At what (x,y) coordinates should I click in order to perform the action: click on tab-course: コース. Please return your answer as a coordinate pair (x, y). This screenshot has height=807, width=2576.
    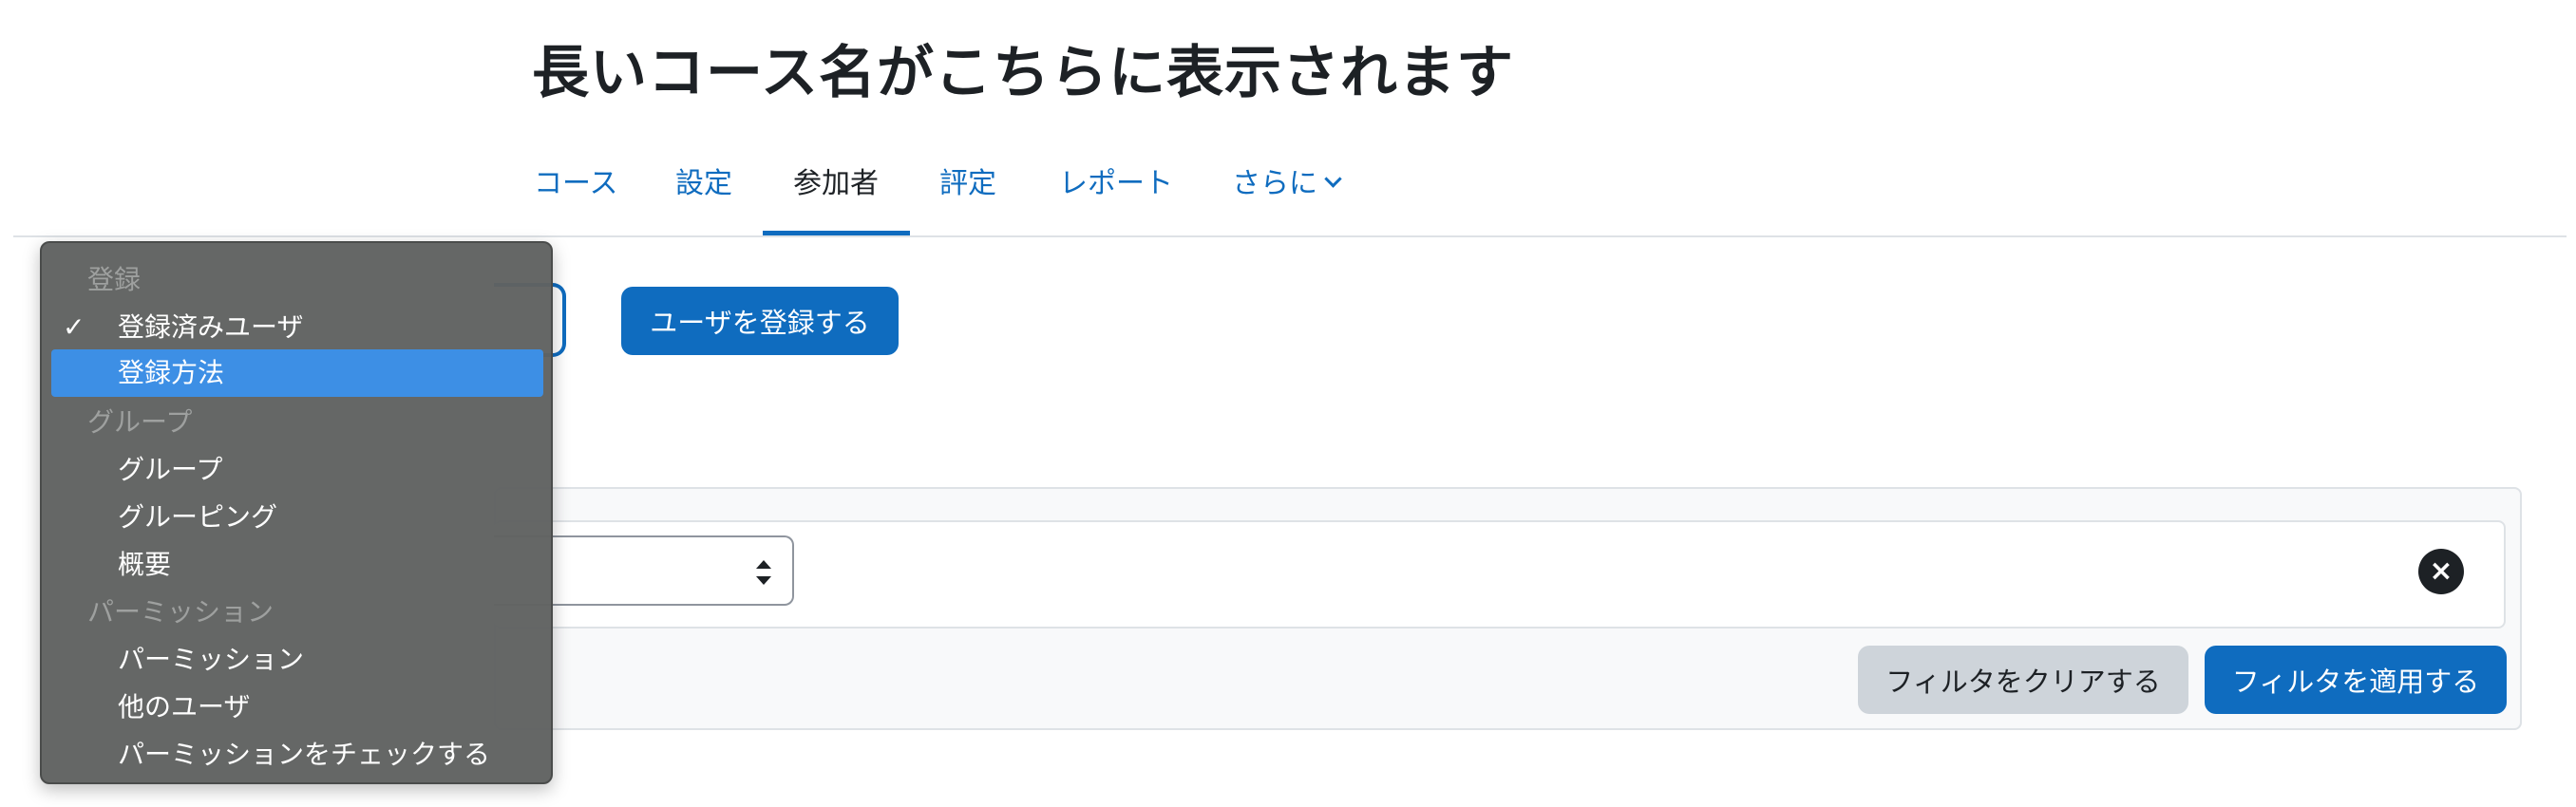
    Looking at the image, I should click on (576, 180).